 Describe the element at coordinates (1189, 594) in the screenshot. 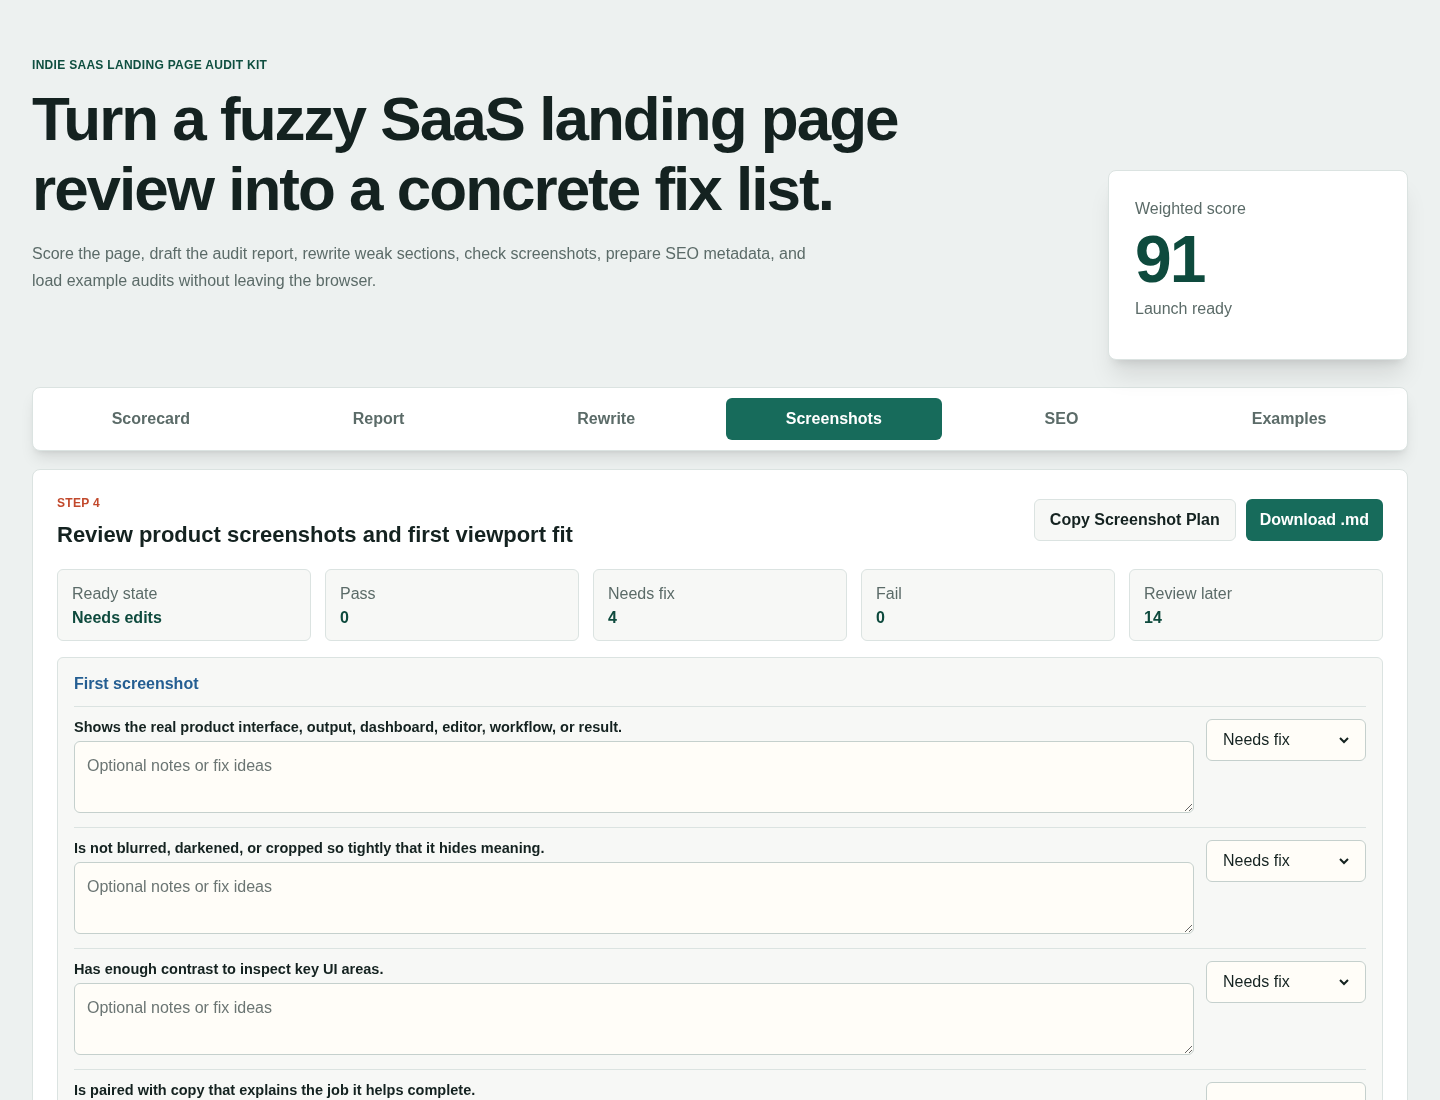

I see `stat-label: Review later` at that location.